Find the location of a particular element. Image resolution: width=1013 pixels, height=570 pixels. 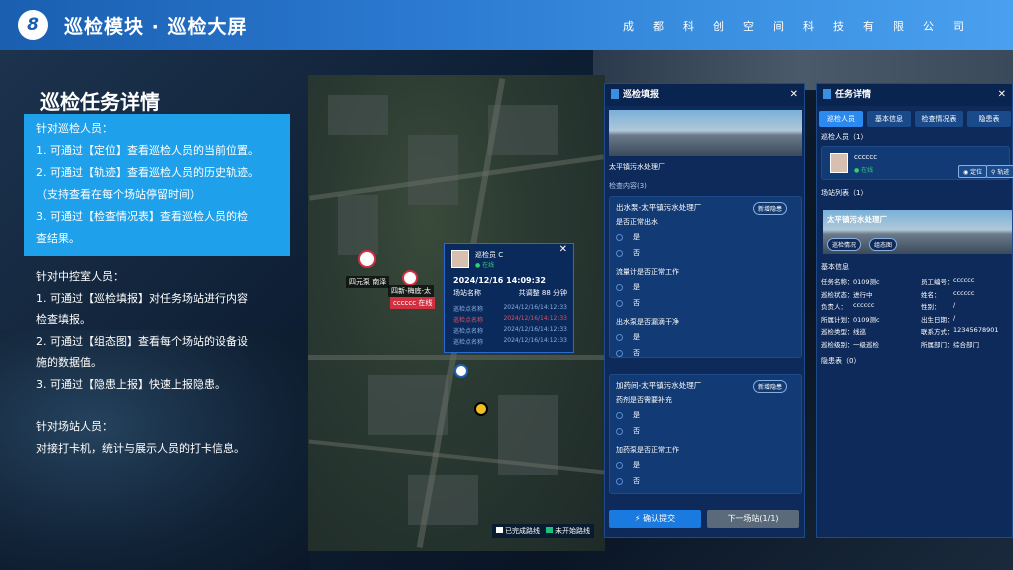

info-label: 负责人： is located at coordinates (834, 307).